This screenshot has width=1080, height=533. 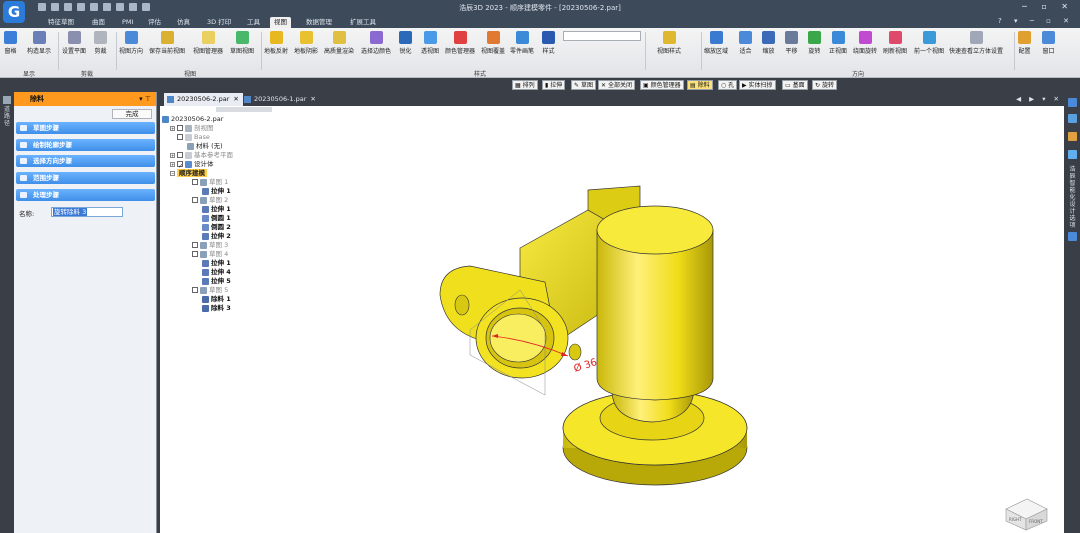 I want to click on refresh-view-button: 刷新视图, so click(x=895, y=43).